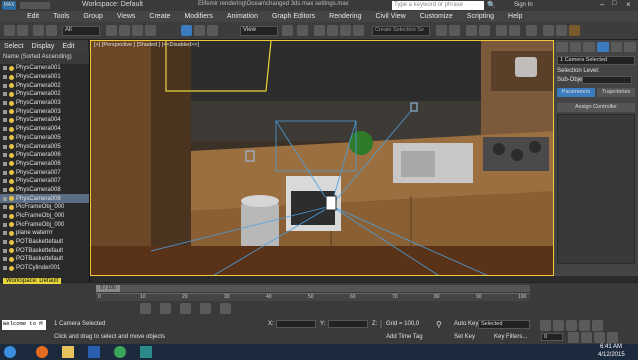  Describe the element at coordinates (401, 31) in the screenshot. I see `named-selection-set-input: Create Selection Se` at that location.